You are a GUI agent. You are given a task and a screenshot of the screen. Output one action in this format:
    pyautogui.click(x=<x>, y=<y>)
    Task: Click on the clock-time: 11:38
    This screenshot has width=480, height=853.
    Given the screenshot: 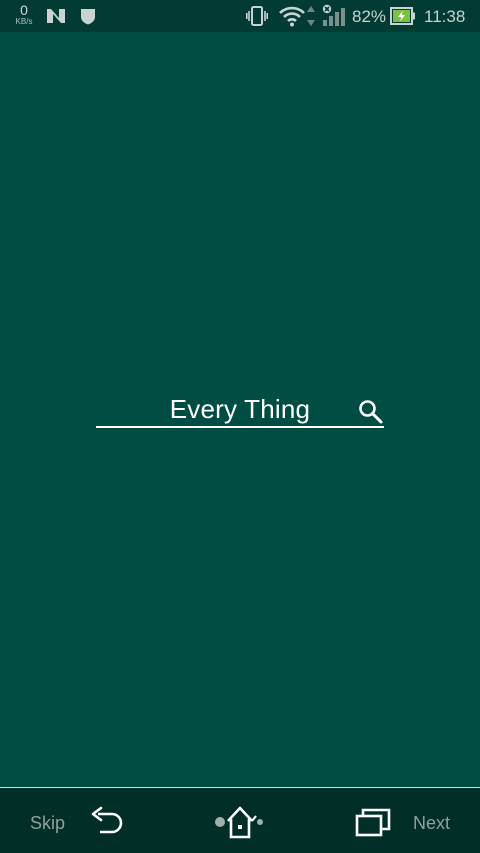 What is the action you would take?
    pyautogui.click(x=445, y=16)
    